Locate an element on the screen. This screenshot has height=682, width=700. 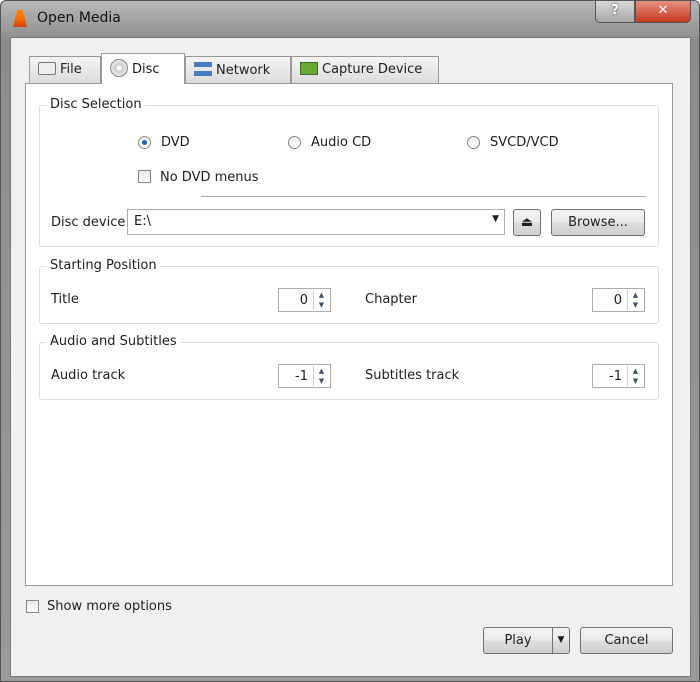
audio-cd-label: Audio CD is located at coordinates (341, 142).